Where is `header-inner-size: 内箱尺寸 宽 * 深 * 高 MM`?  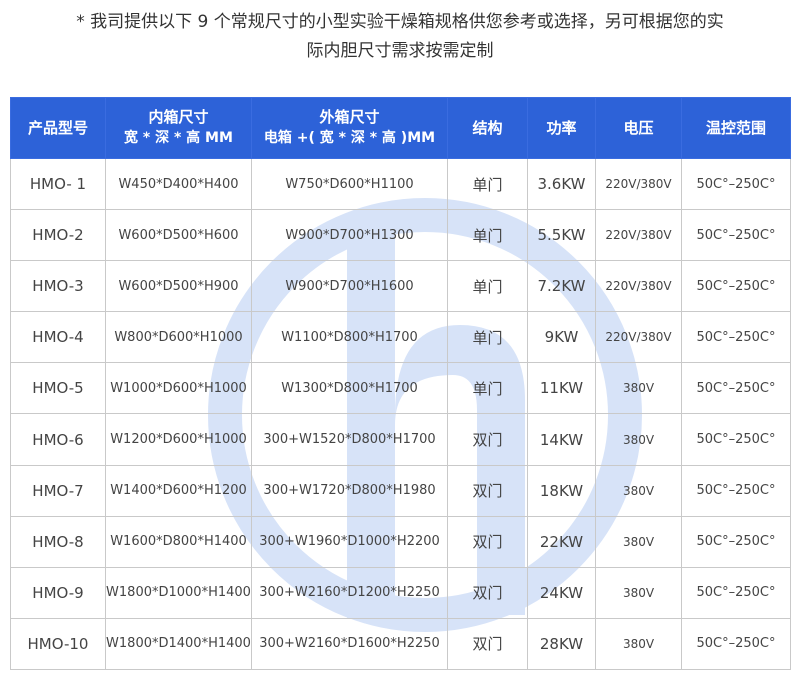 header-inner-size: 内箱尺寸 宽 * 深 * 高 MM is located at coordinates (178, 128).